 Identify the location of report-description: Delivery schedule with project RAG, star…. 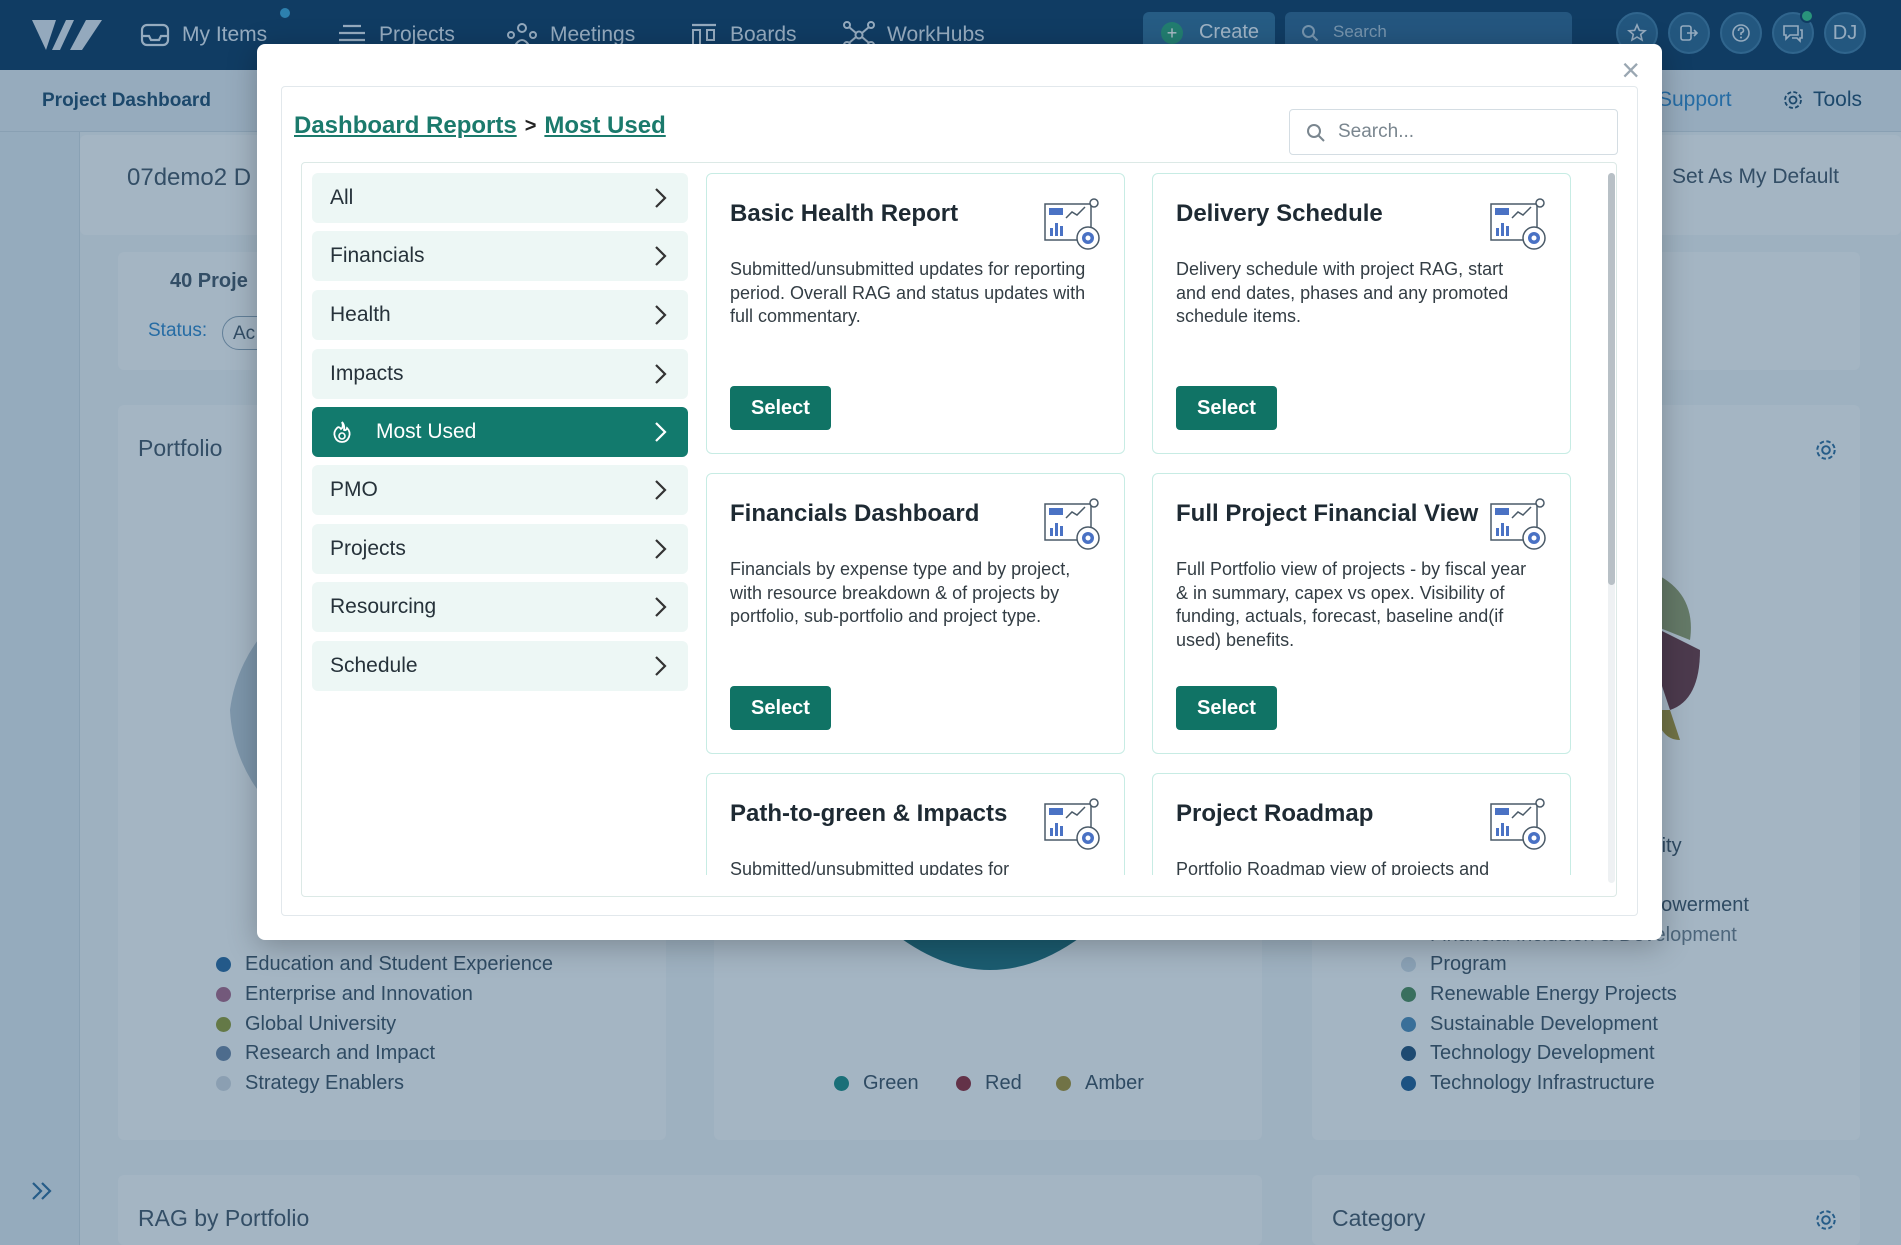
(1342, 292).